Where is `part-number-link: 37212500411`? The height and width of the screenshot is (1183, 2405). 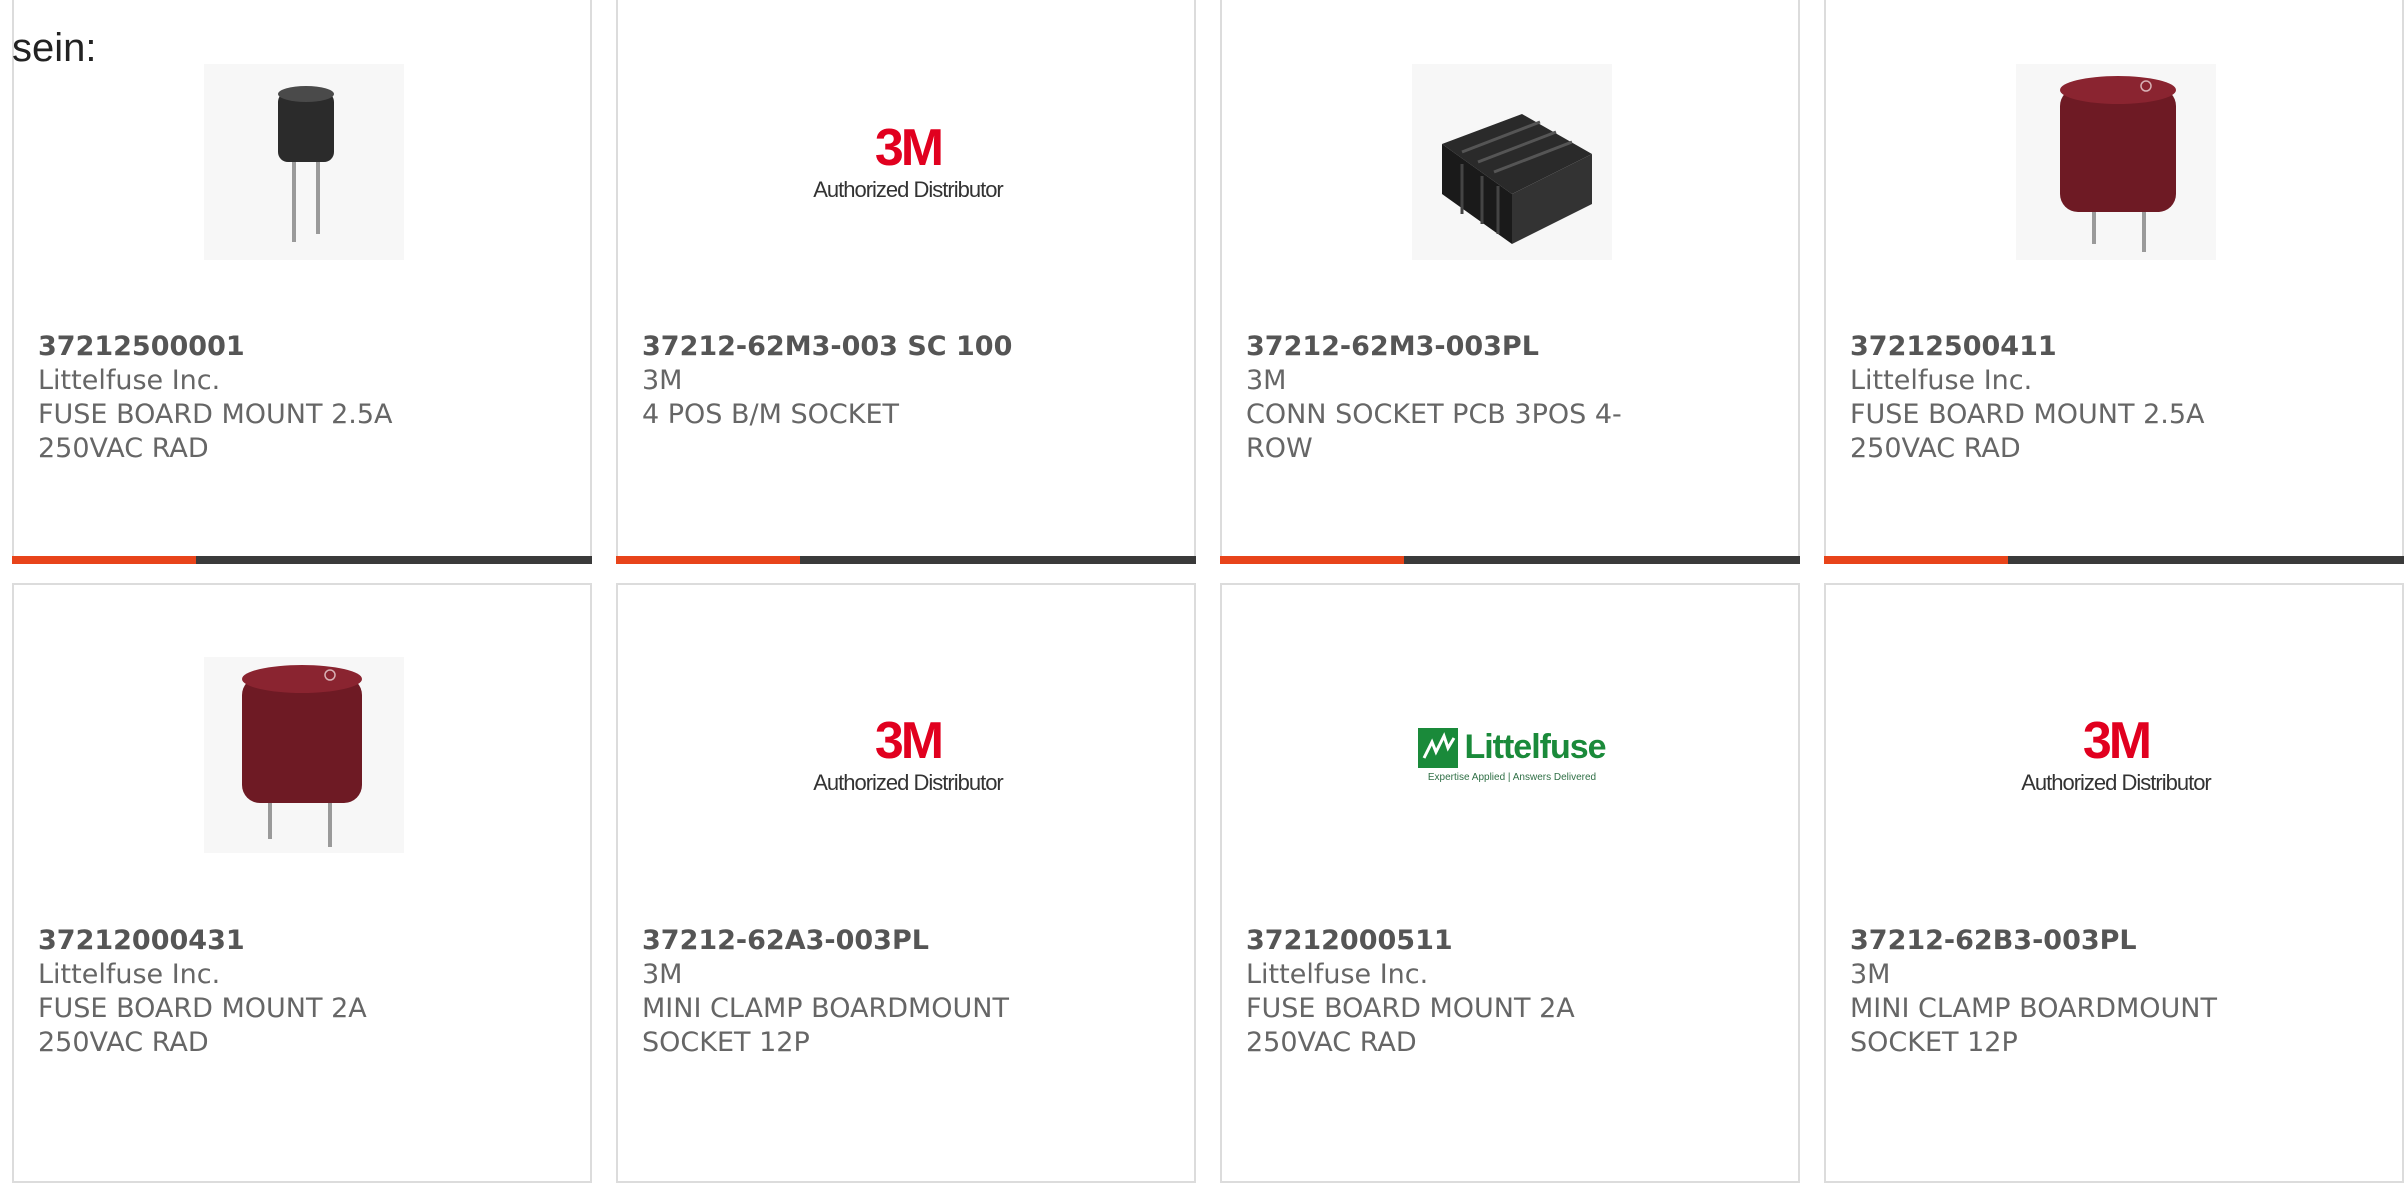 part-number-link: 37212500411 is located at coordinates (2110, 347).